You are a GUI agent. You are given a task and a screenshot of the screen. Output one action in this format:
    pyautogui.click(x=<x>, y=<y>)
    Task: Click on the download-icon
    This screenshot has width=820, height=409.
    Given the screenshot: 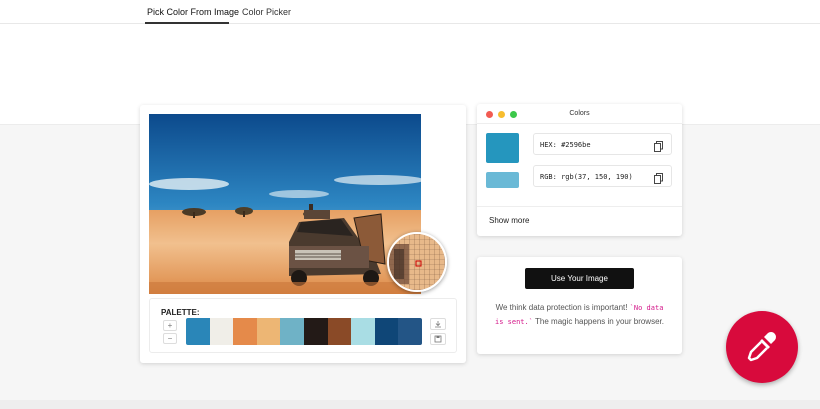 What is the action you would take?
    pyautogui.click(x=438, y=324)
    